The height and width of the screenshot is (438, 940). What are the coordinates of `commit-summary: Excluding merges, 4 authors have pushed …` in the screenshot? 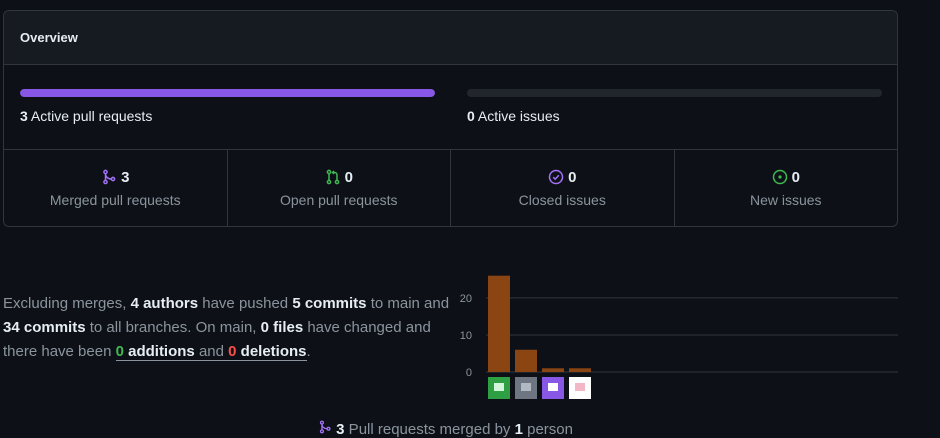 It's located at (228, 328).